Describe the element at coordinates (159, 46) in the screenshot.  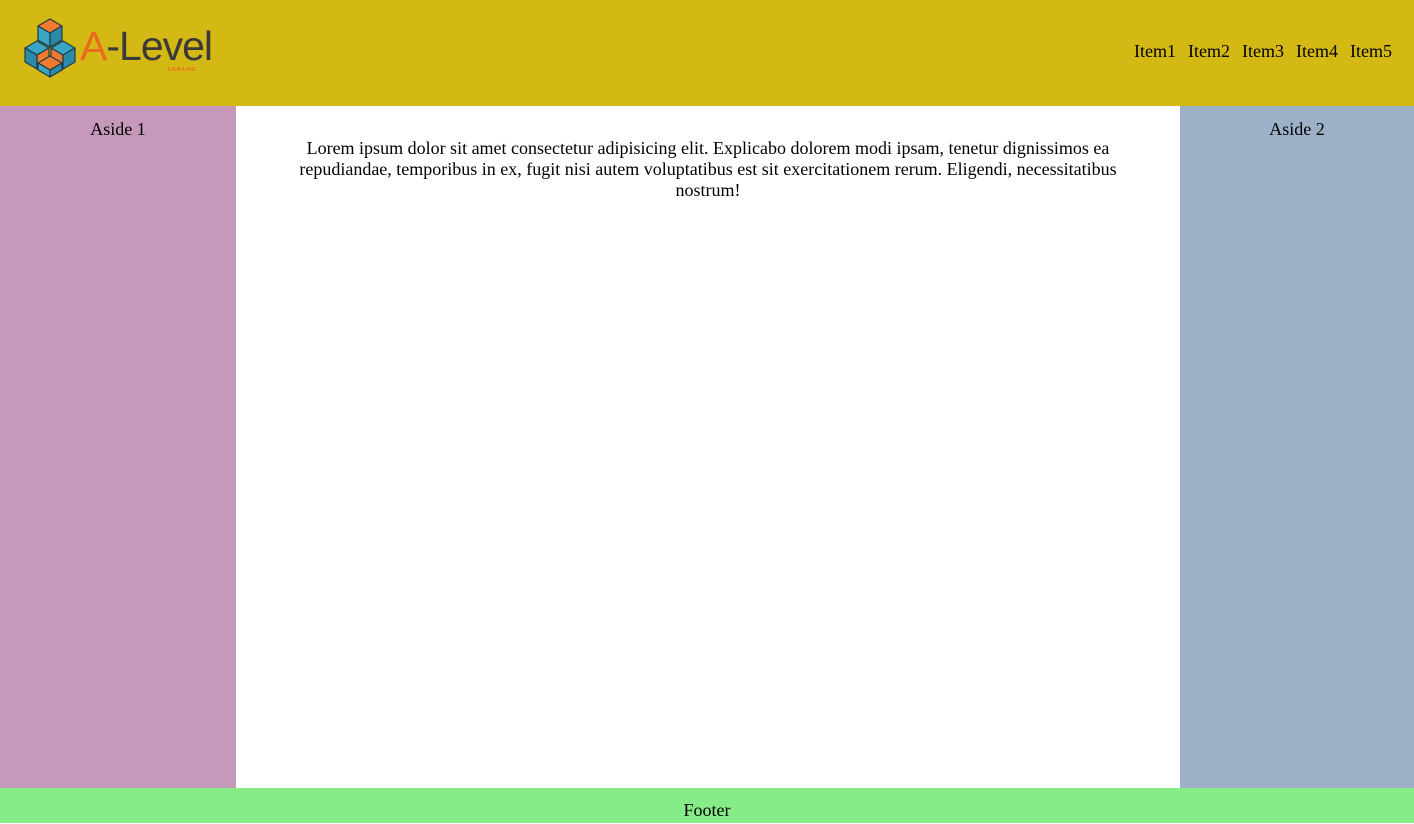
I see `logo-wordmark-rest: -Level` at that location.